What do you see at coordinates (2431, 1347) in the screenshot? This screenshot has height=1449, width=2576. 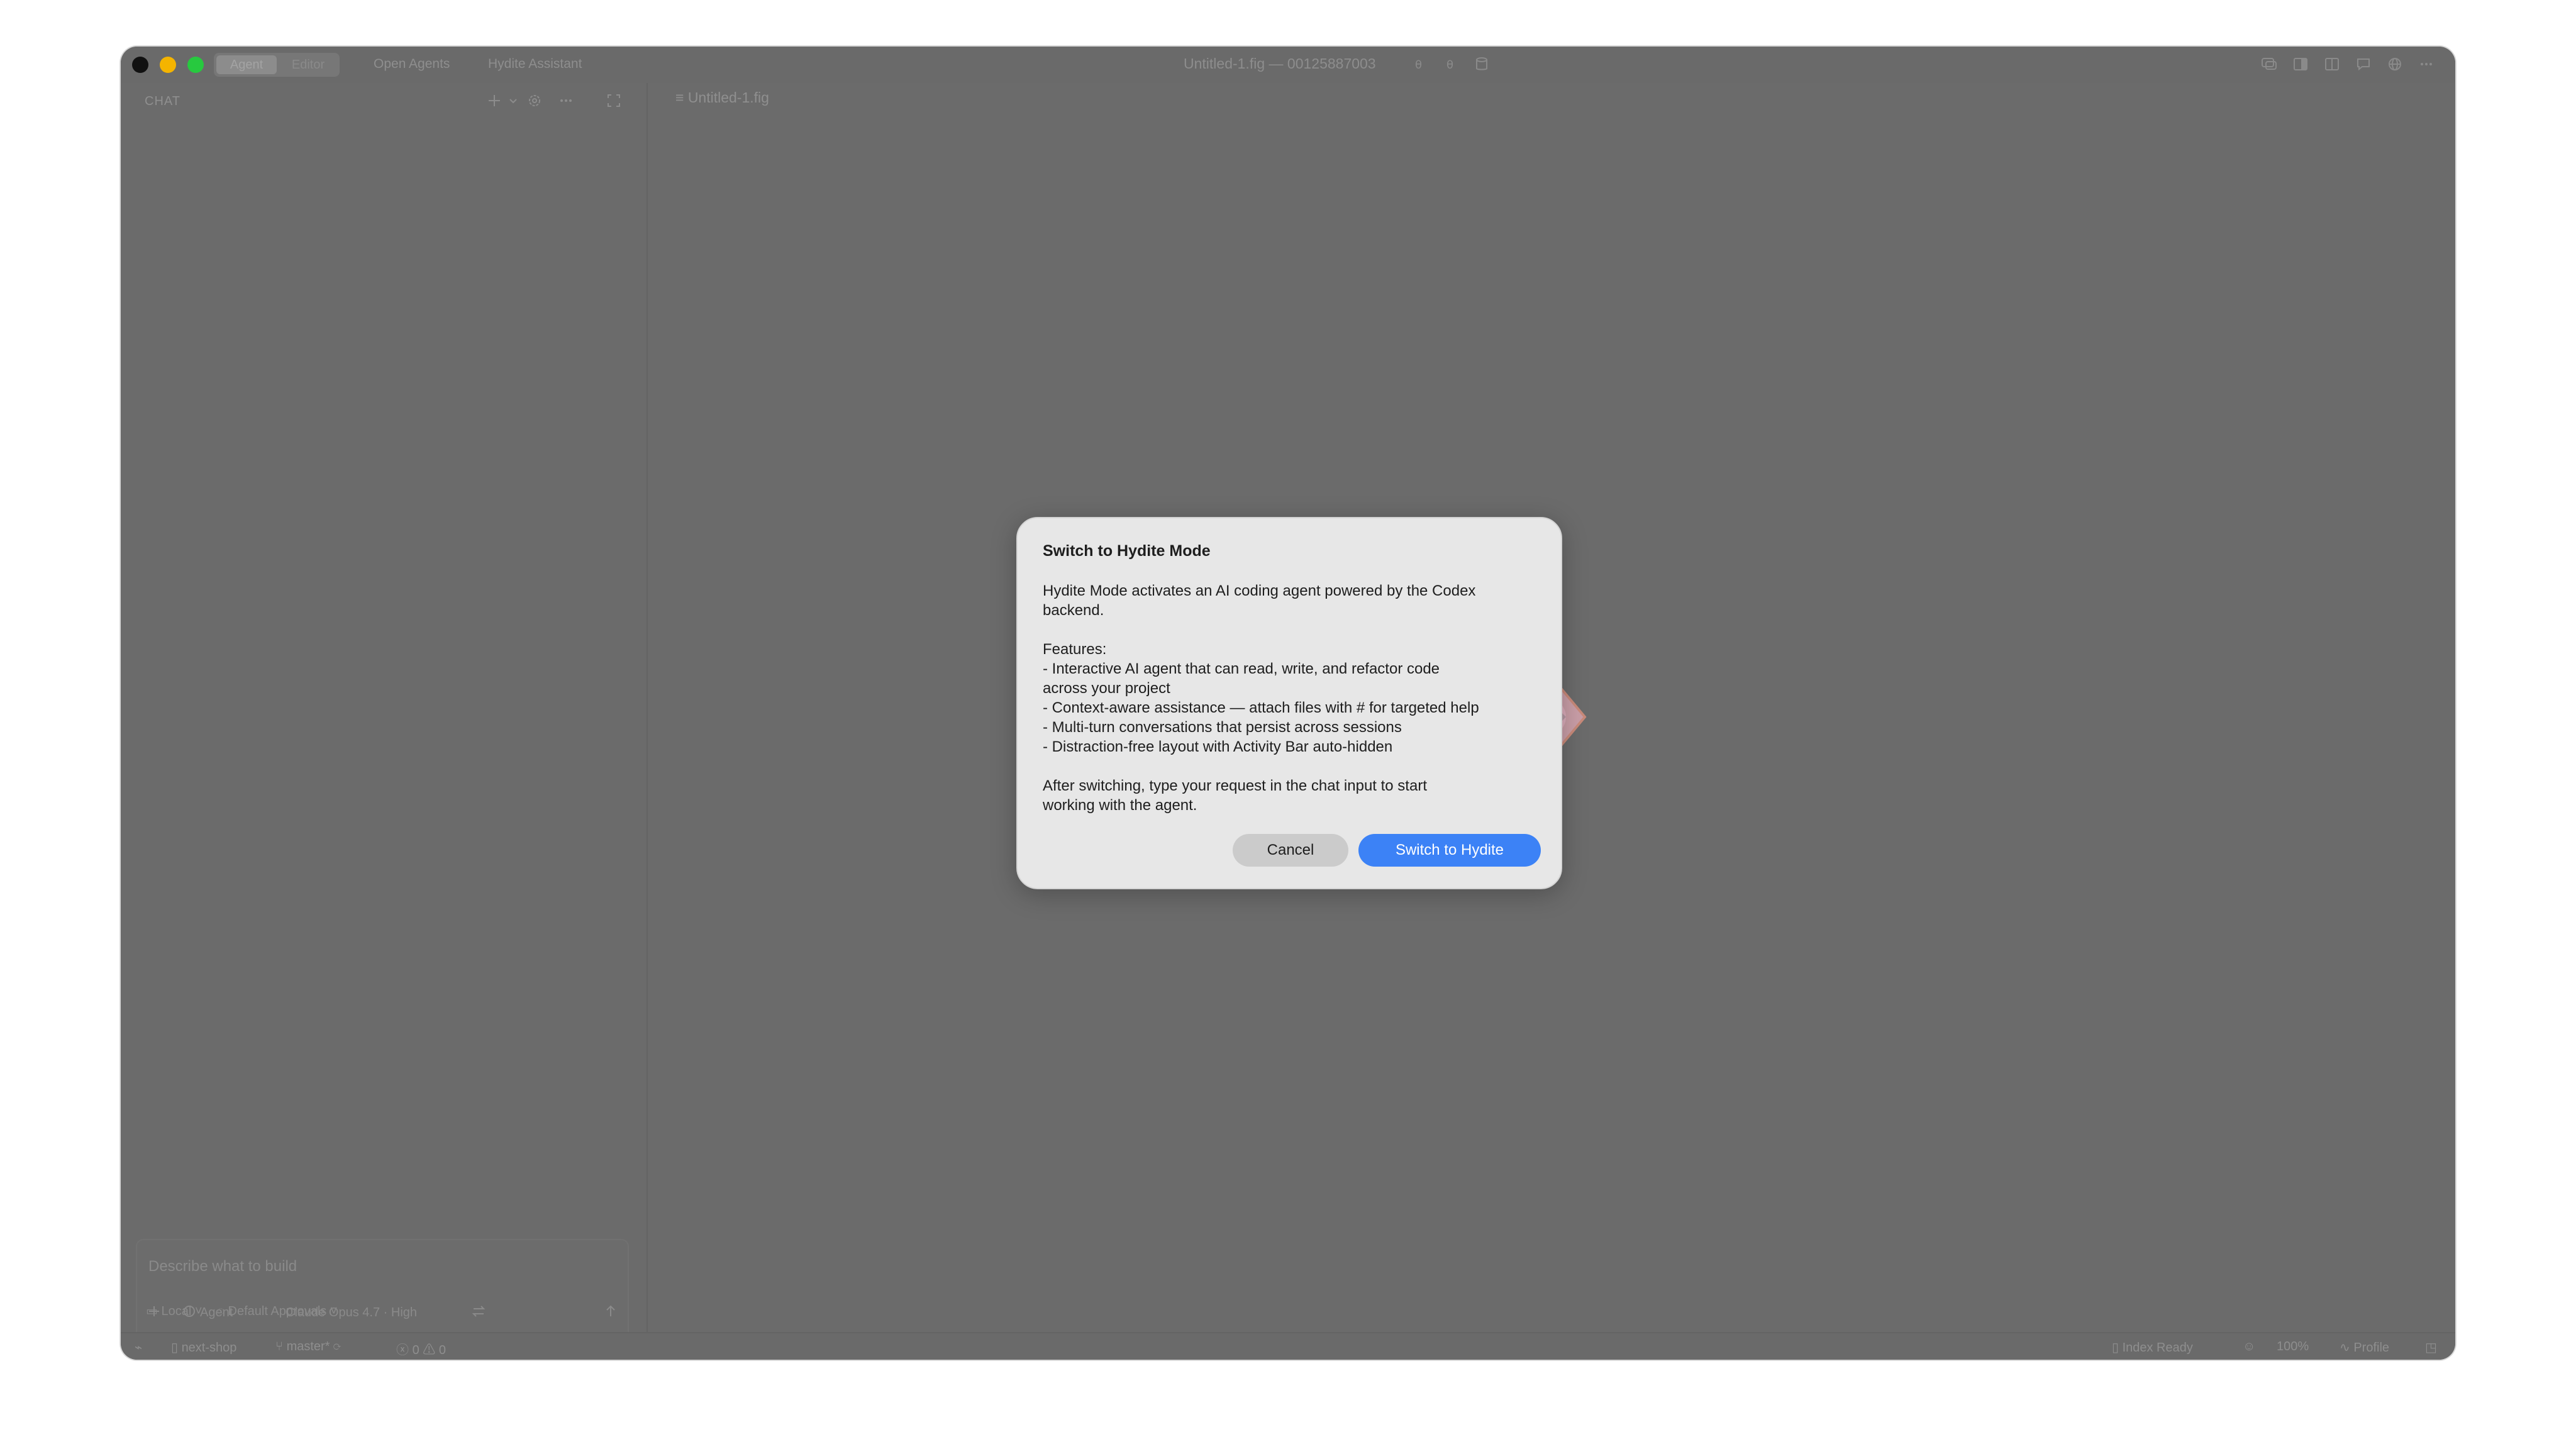 I see `notifications-icon: ◳` at bounding box center [2431, 1347].